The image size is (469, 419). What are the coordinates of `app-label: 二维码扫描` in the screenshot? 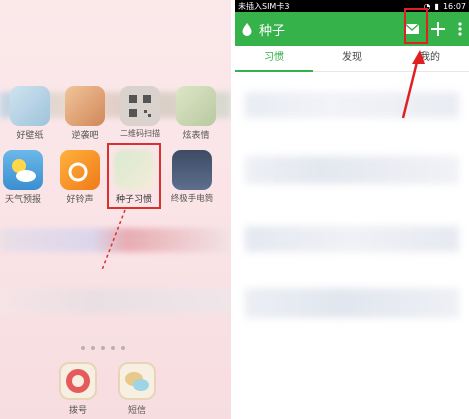 It's located at (140, 133).